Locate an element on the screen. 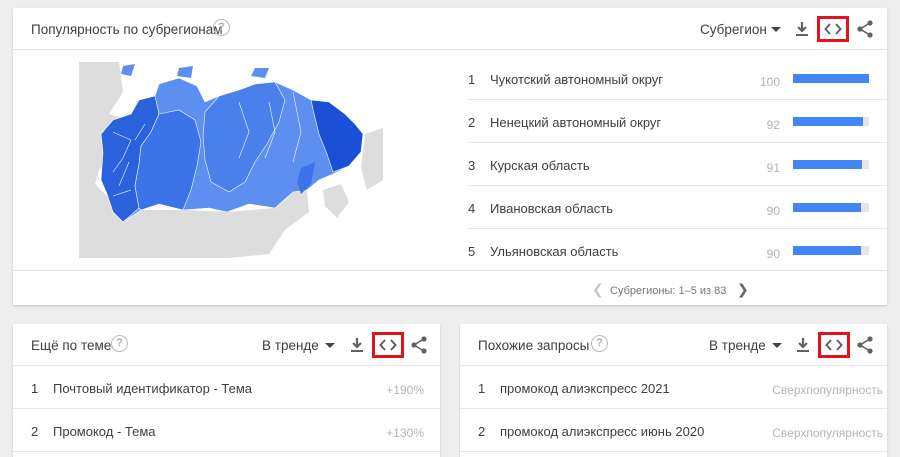  card-title: Популярность по субрегионам is located at coordinates (127, 29).